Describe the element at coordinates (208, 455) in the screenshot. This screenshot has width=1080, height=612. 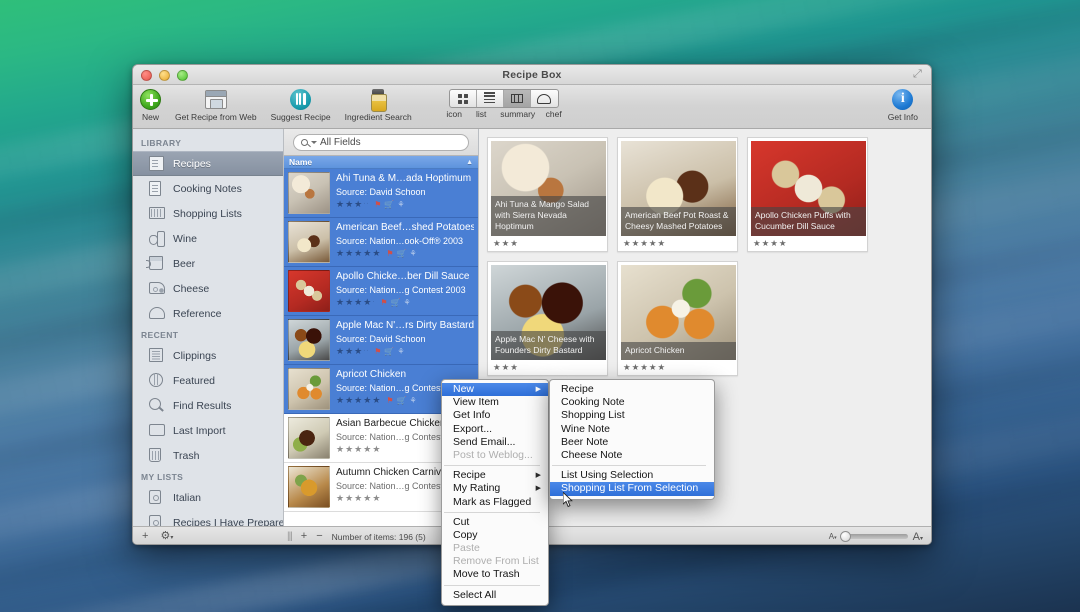
I see `sidebar-item-trash: Trash` at that location.